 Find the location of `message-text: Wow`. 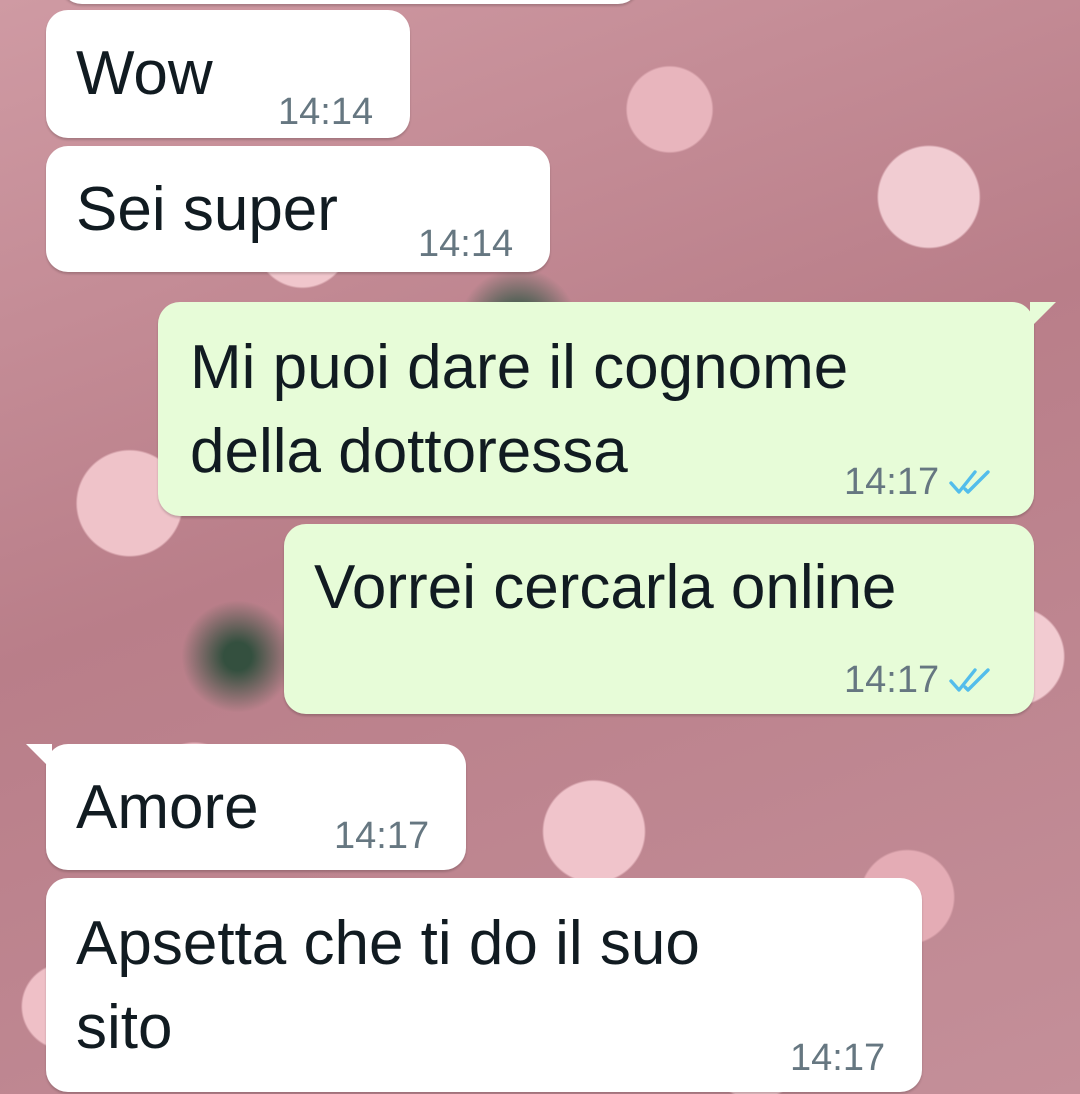

message-text: Wow is located at coordinates (144, 73).